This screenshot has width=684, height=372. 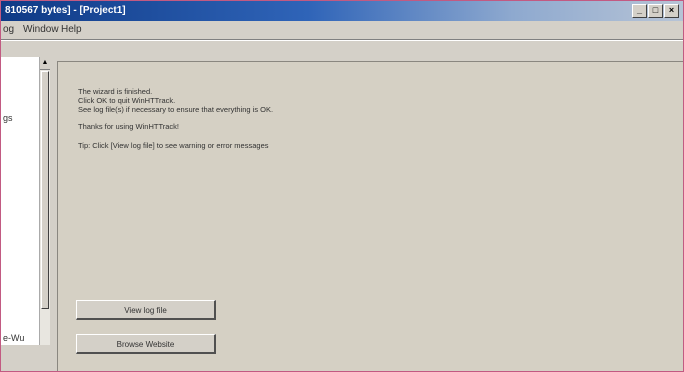 I want to click on window-title: 810567 bytes] - [Project1], so click(x=65, y=10).